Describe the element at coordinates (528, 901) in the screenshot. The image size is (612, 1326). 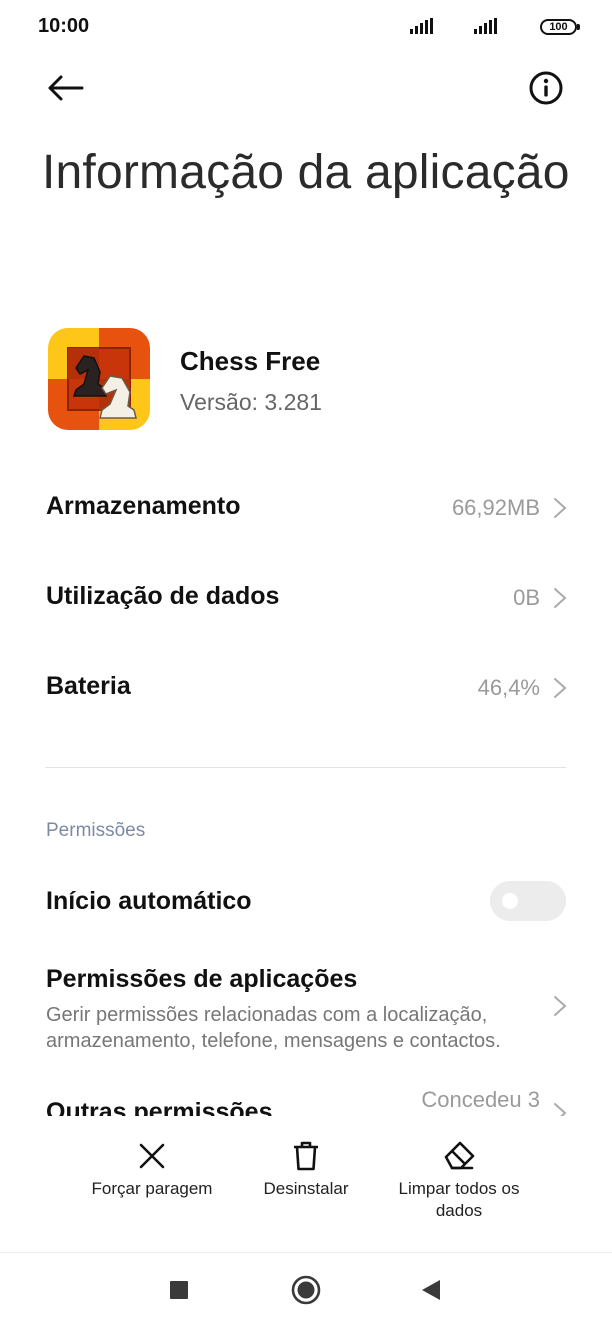
I see `autostart-toggle` at that location.